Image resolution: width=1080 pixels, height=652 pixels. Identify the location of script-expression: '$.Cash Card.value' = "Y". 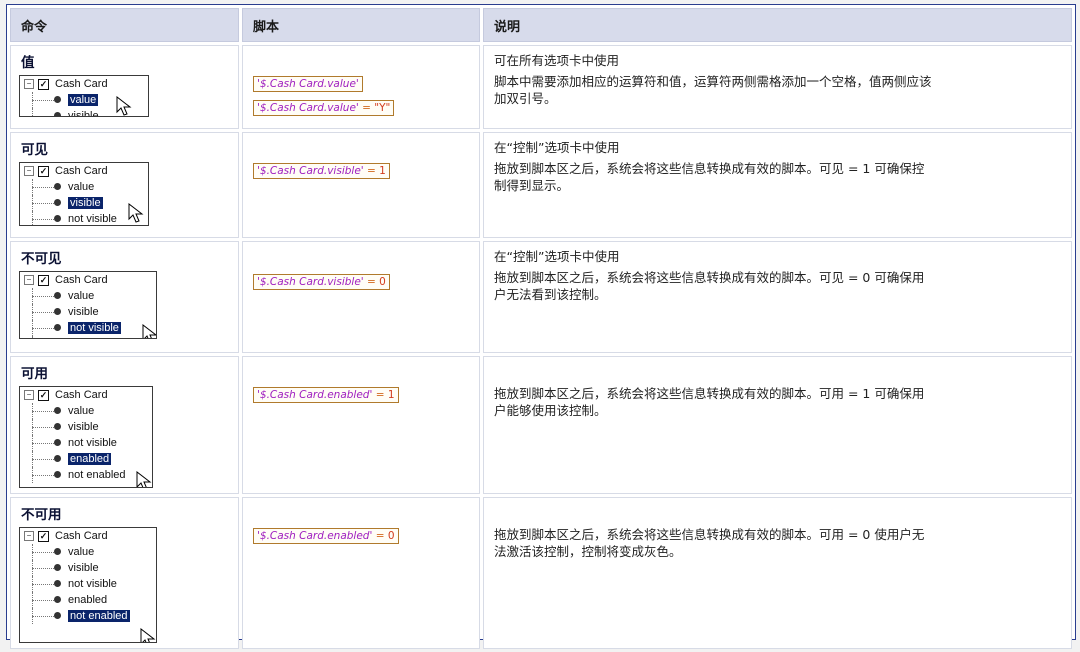
(324, 108).